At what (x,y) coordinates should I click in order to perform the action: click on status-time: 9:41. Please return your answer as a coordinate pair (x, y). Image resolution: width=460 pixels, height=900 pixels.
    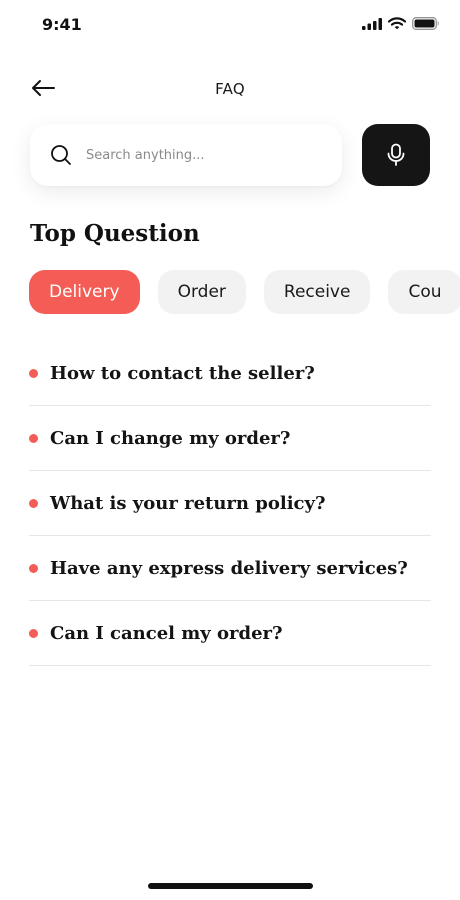
    Looking at the image, I should click on (62, 24).